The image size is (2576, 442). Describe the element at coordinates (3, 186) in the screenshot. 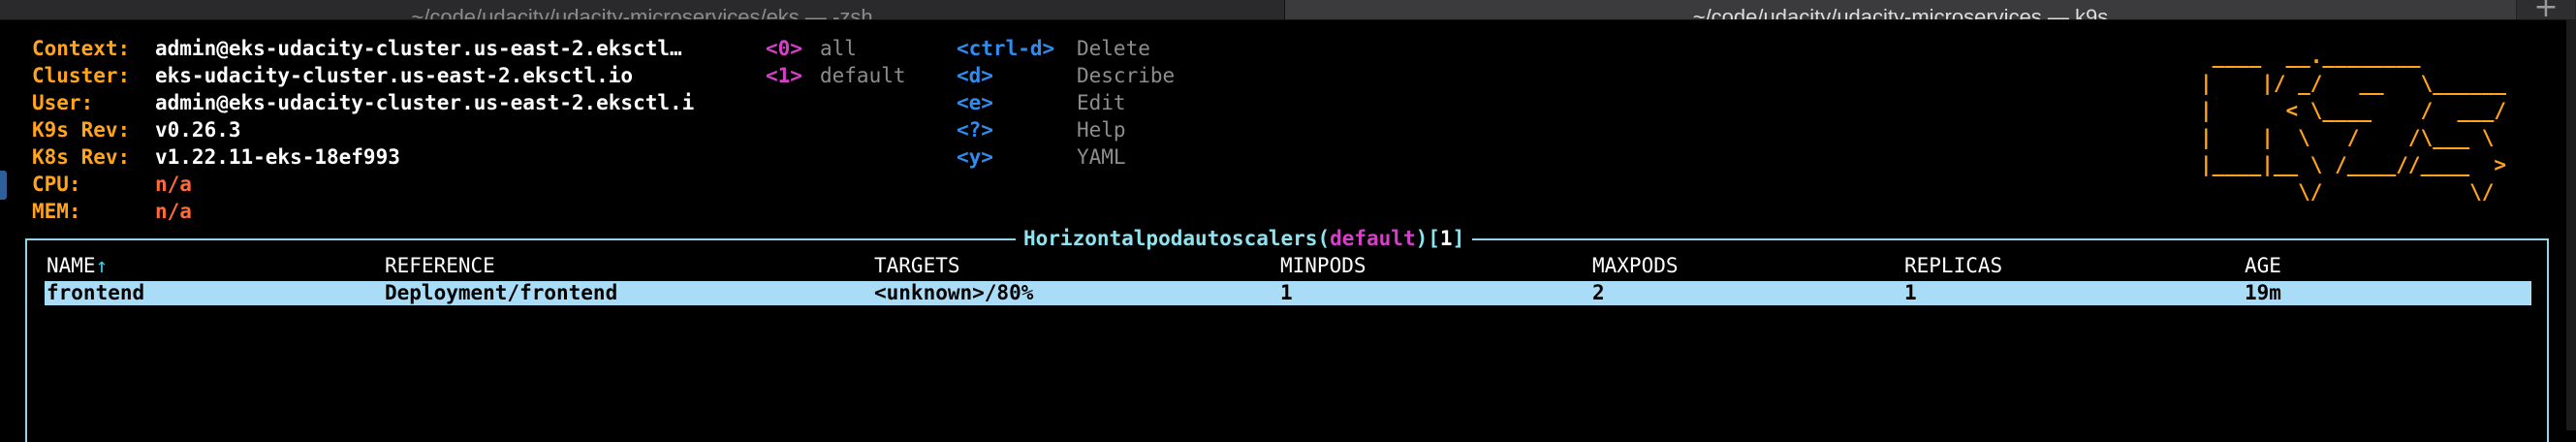

I see `scroll-indicator` at that location.